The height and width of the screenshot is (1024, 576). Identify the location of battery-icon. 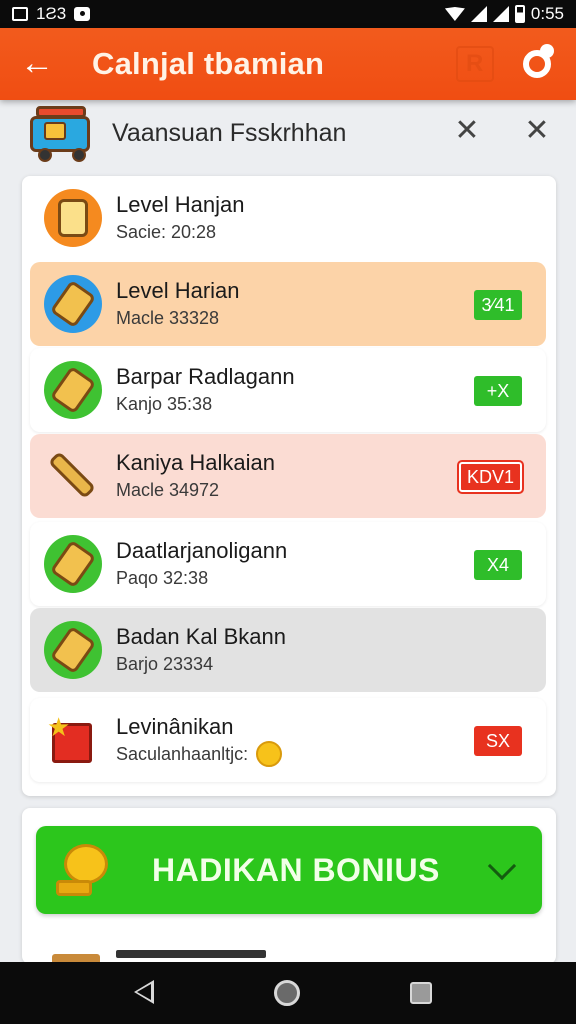
(519, 14).